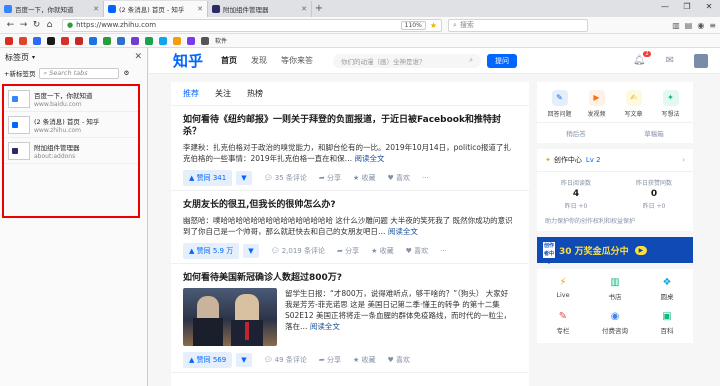 Image resolution: width=720 pixels, height=386 pixels. What do you see at coordinates (221, 40) in the screenshot?
I see `bookmark-folder: 软件` at bounding box center [221, 40].